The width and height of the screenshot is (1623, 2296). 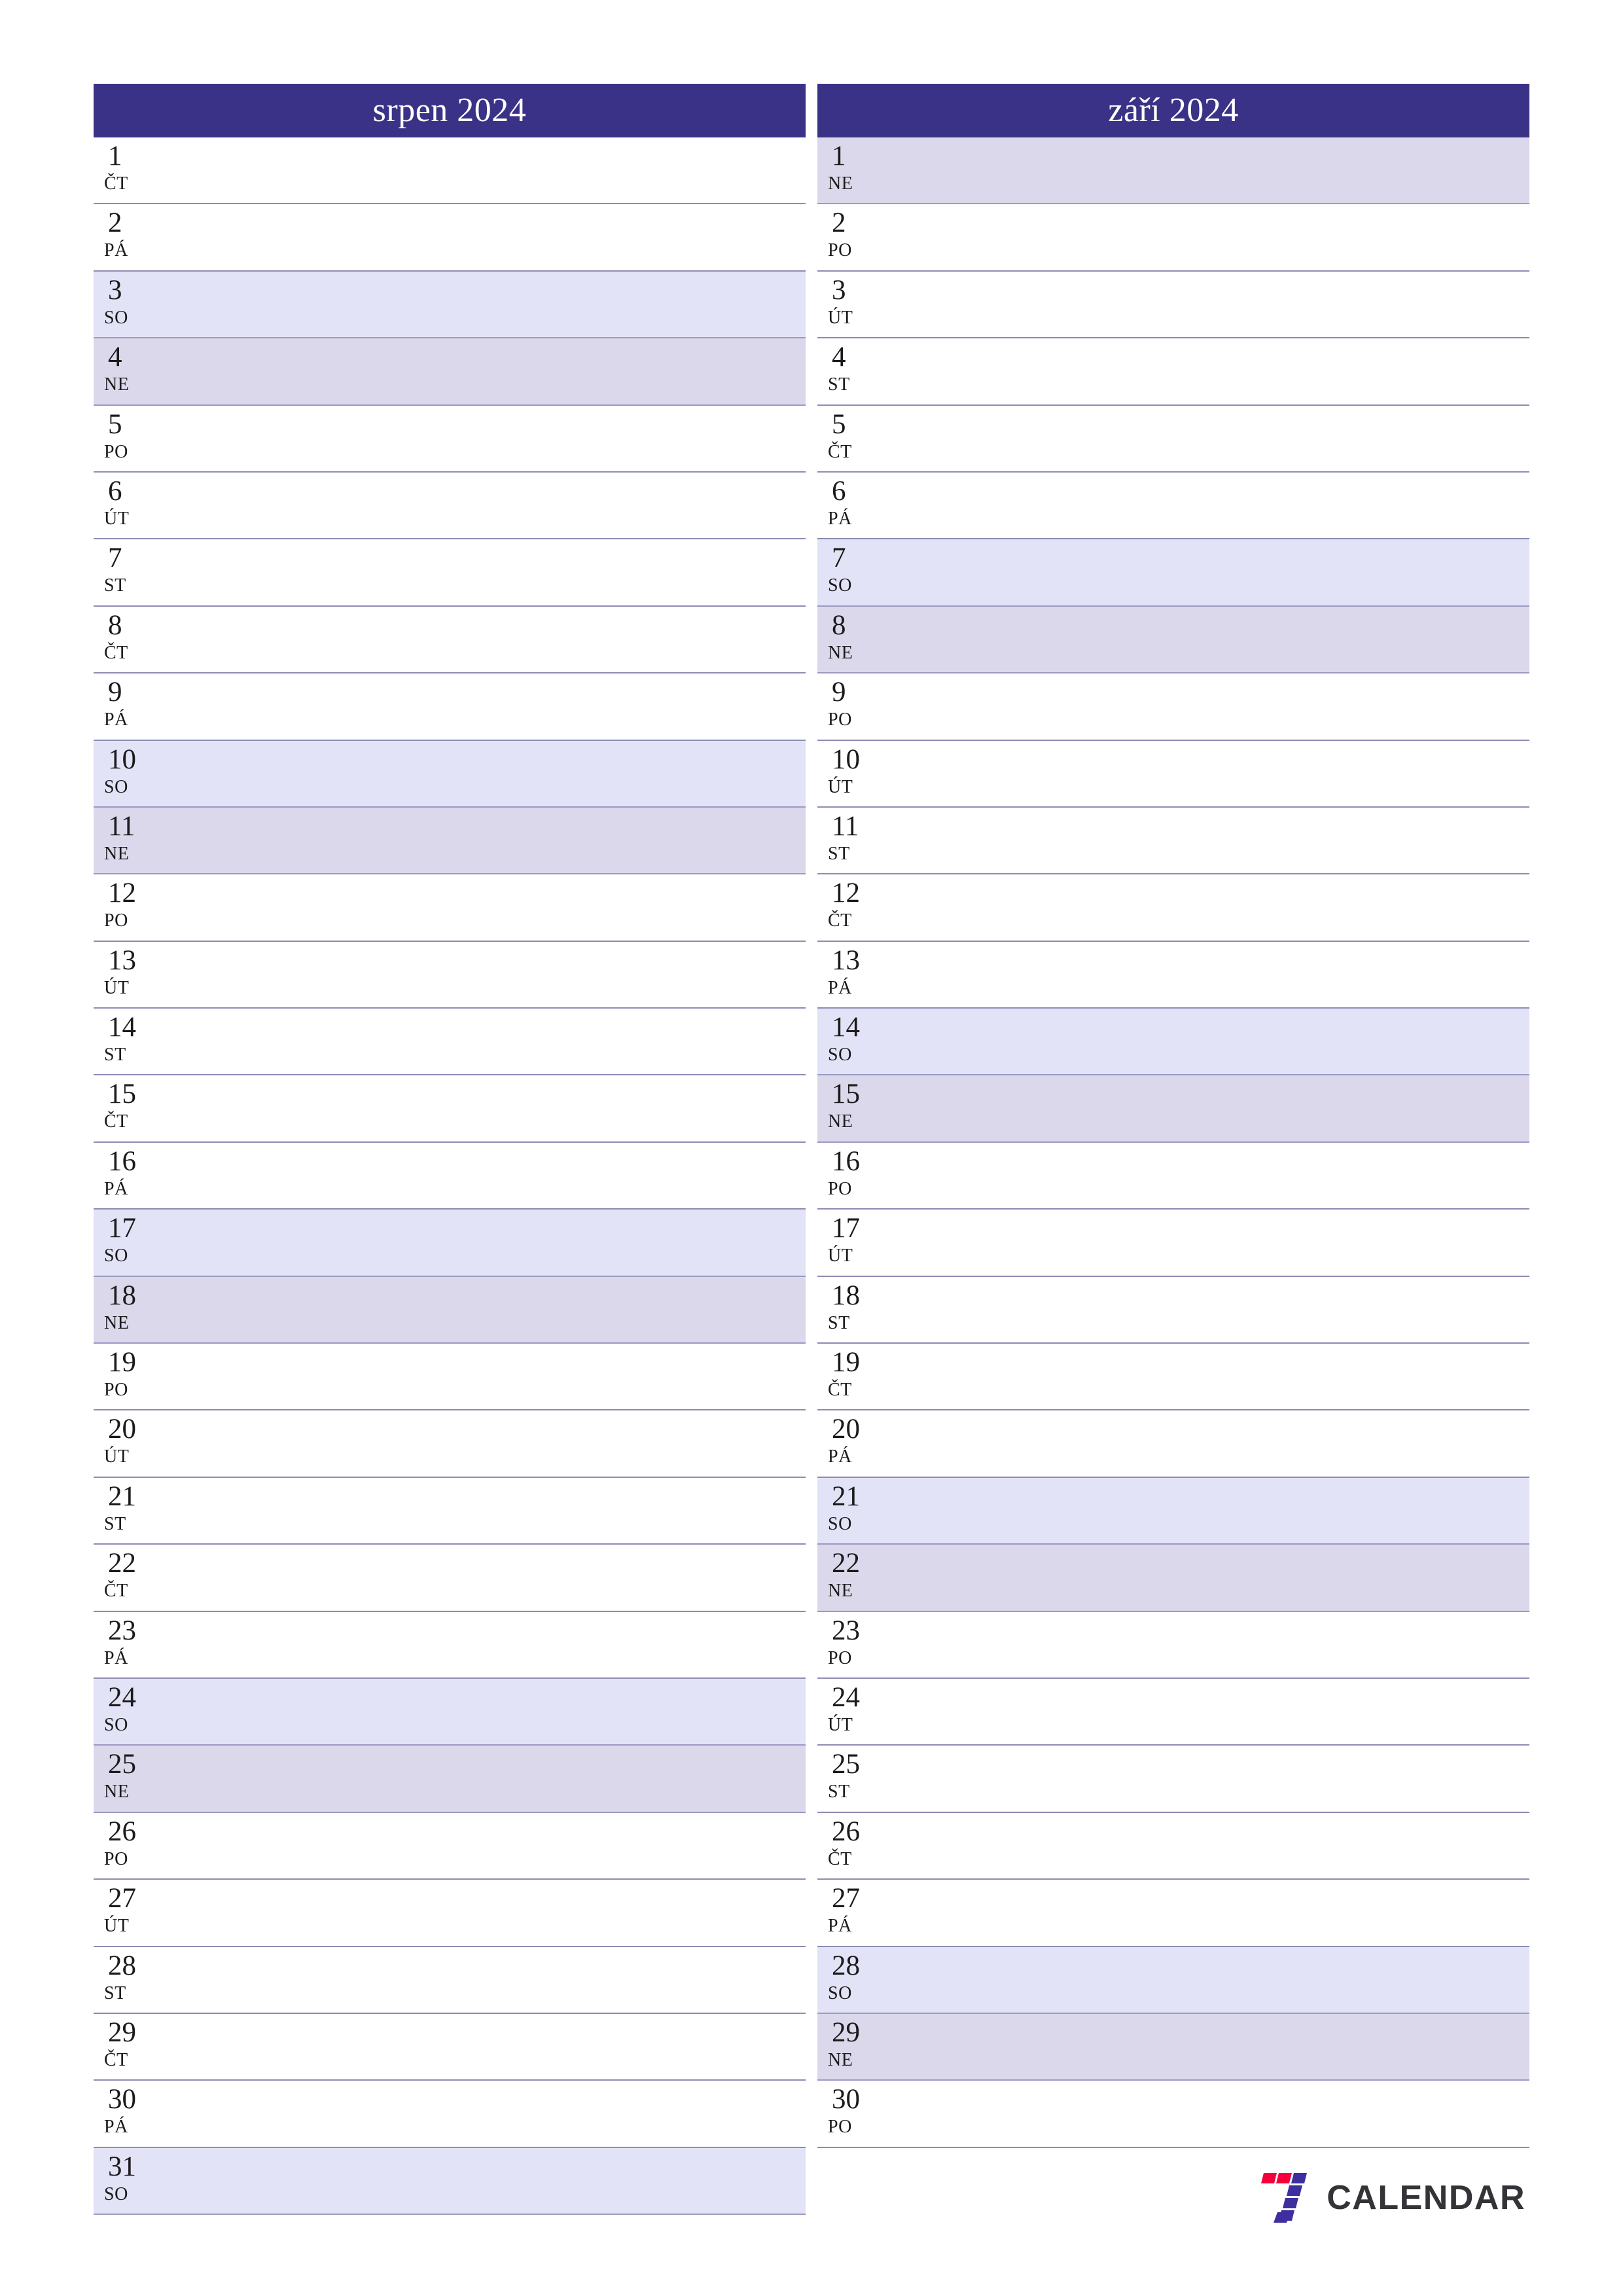 I want to click on day-weekday-abbr: ÚT, so click(x=840, y=1724).